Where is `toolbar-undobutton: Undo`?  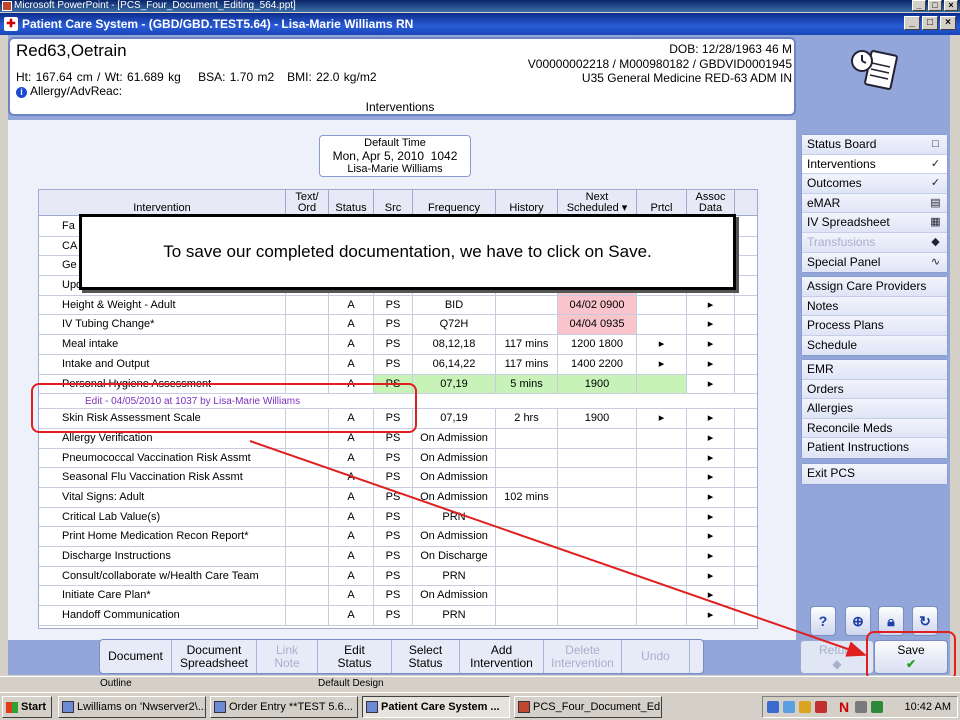
toolbar-undobutton: Undo is located at coordinates (656, 656).